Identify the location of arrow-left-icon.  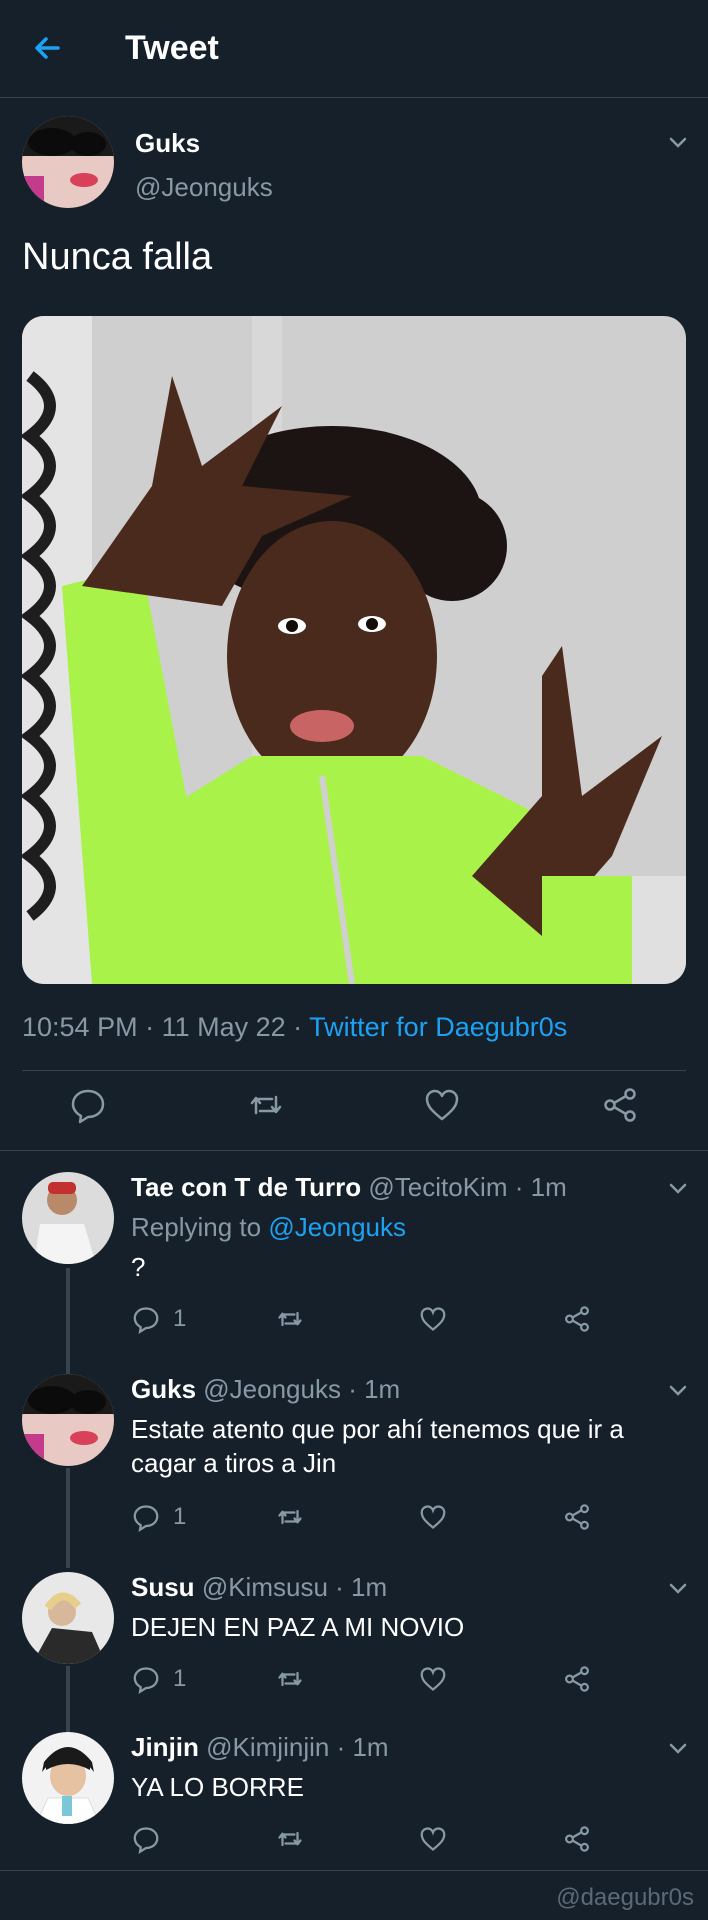
(47, 48).